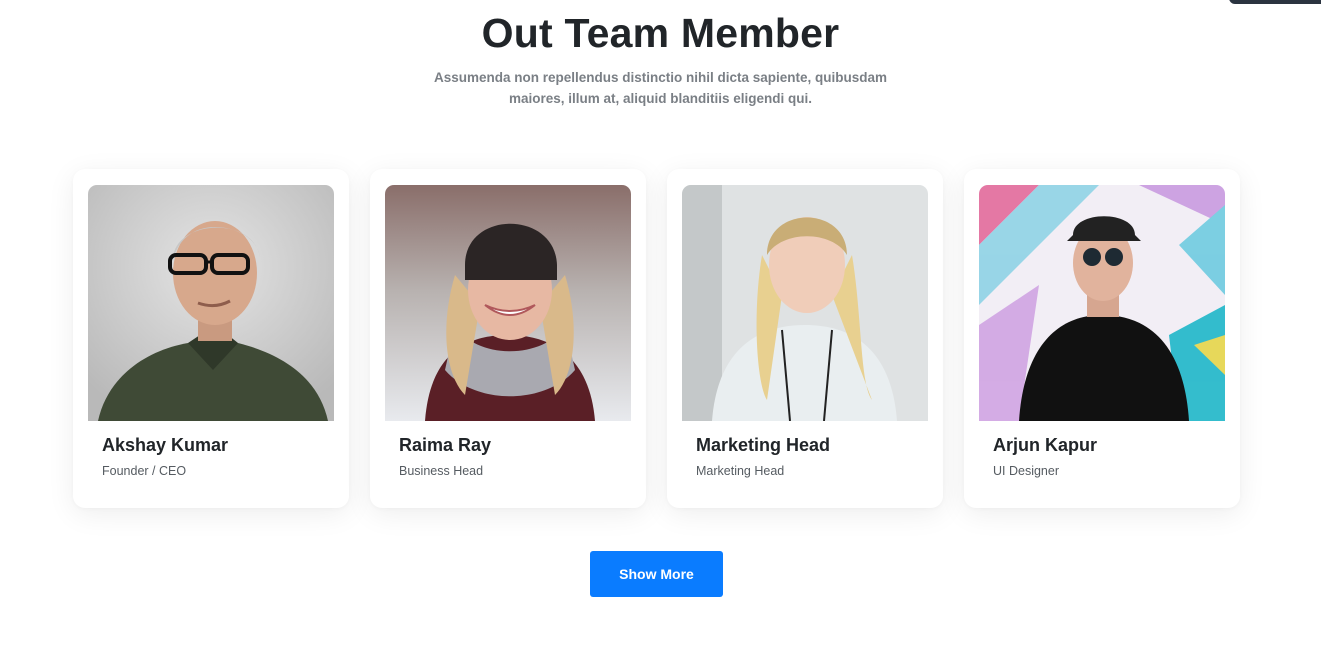 This screenshot has height=669, width=1321. What do you see at coordinates (763, 445) in the screenshot?
I see `member-name: Marketing Head` at bounding box center [763, 445].